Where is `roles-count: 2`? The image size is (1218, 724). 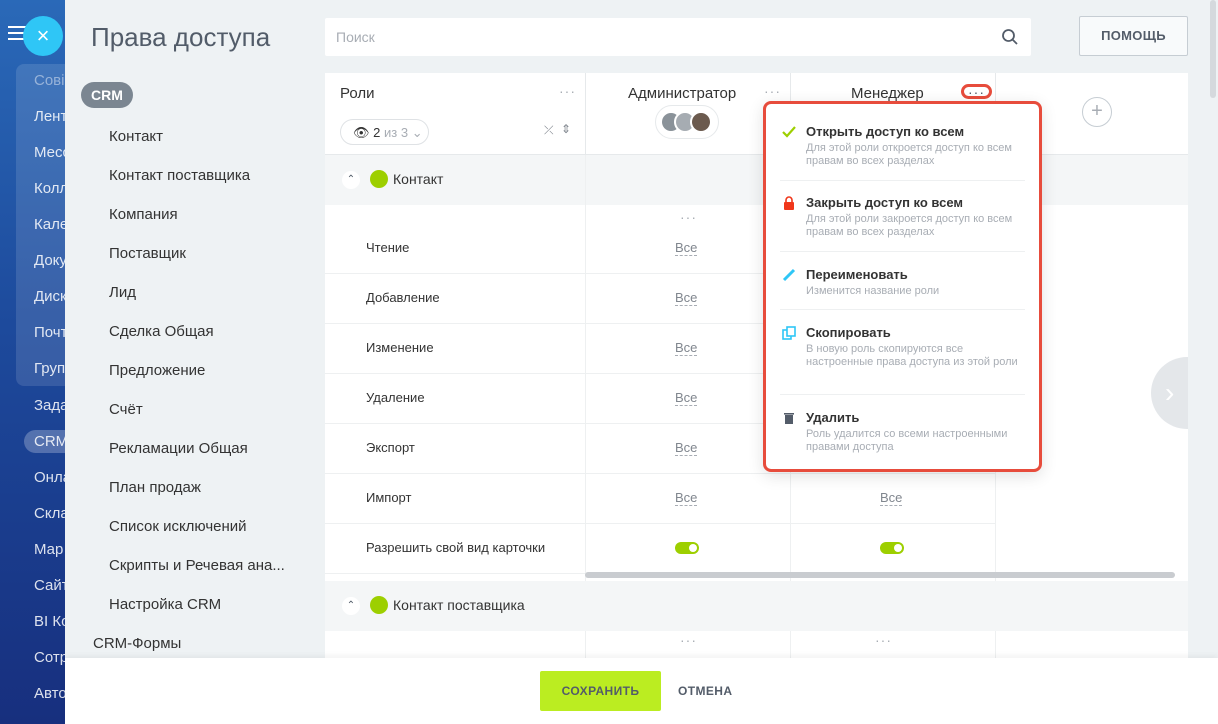
roles-count: 2 is located at coordinates (377, 132).